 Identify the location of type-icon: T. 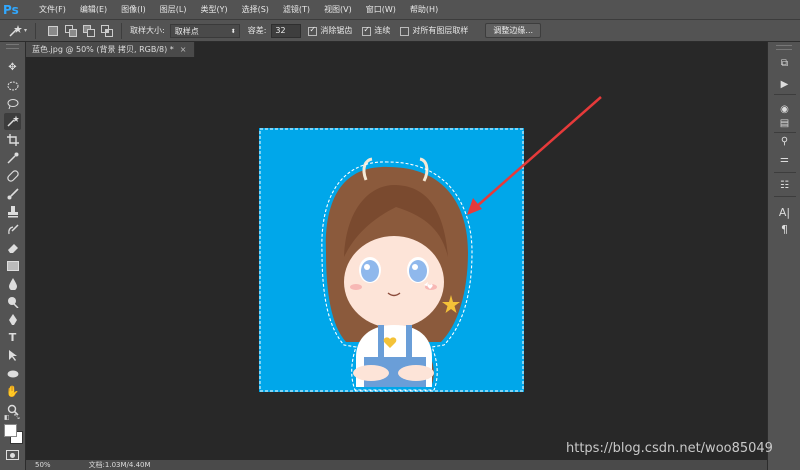
(12, 337).